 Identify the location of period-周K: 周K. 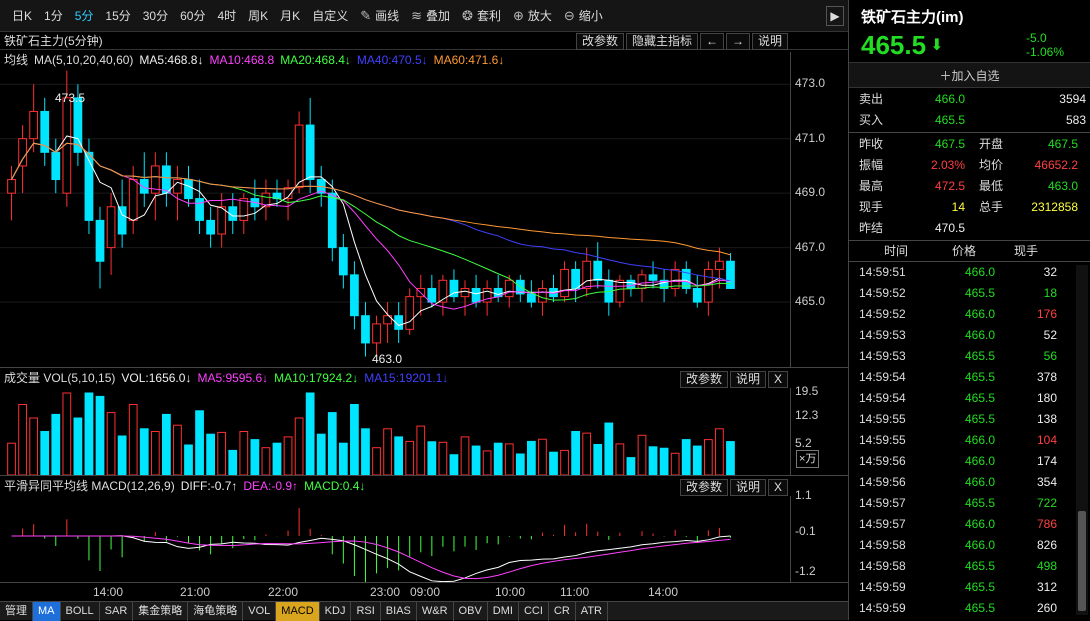
(258, 16).